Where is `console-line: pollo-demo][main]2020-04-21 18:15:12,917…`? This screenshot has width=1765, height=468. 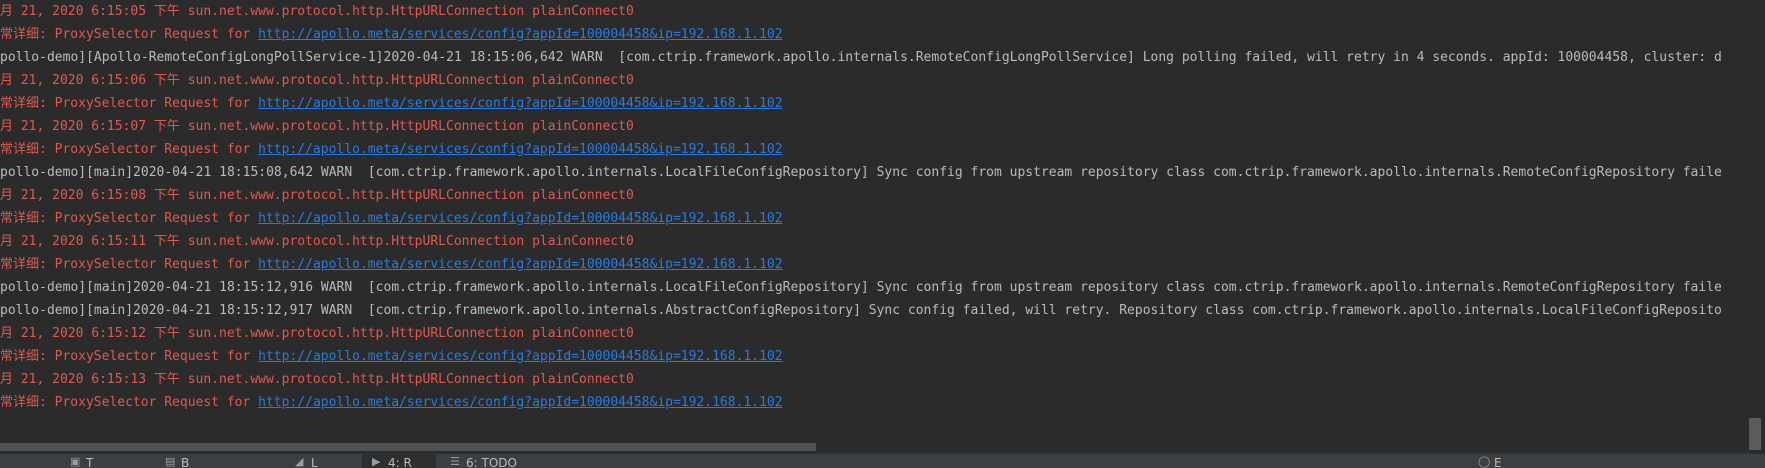 console-line: pollo-demo][main]2020-04-21 18:15:12,917… is located at coordinates (882, 310).